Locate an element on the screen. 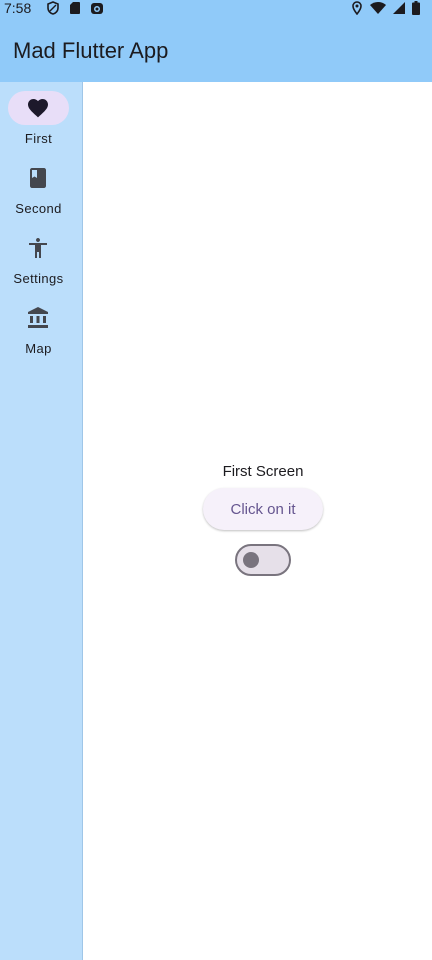  rail-label-settings: Settings is located at coordinates (38, 278).